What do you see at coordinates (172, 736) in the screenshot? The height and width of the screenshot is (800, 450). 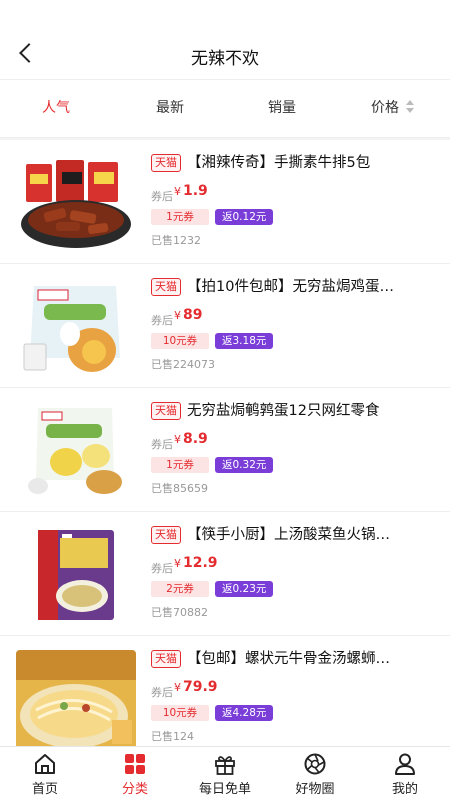 I see `sold-count: 已售124` at bounding box center [172, 736].